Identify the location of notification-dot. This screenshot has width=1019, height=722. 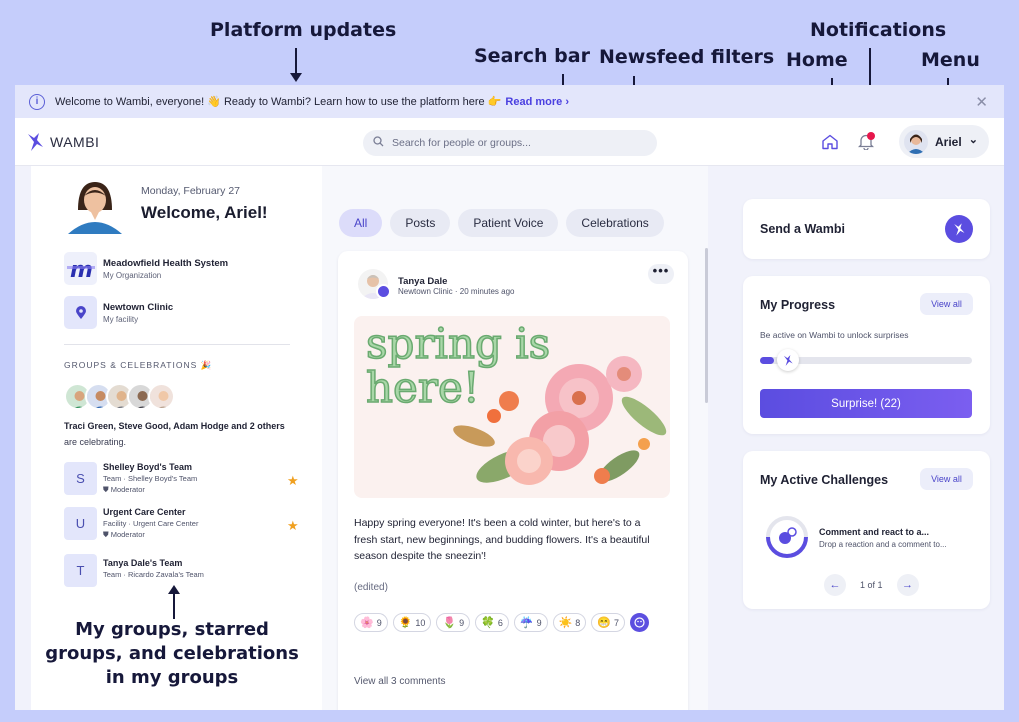
(871, 136).